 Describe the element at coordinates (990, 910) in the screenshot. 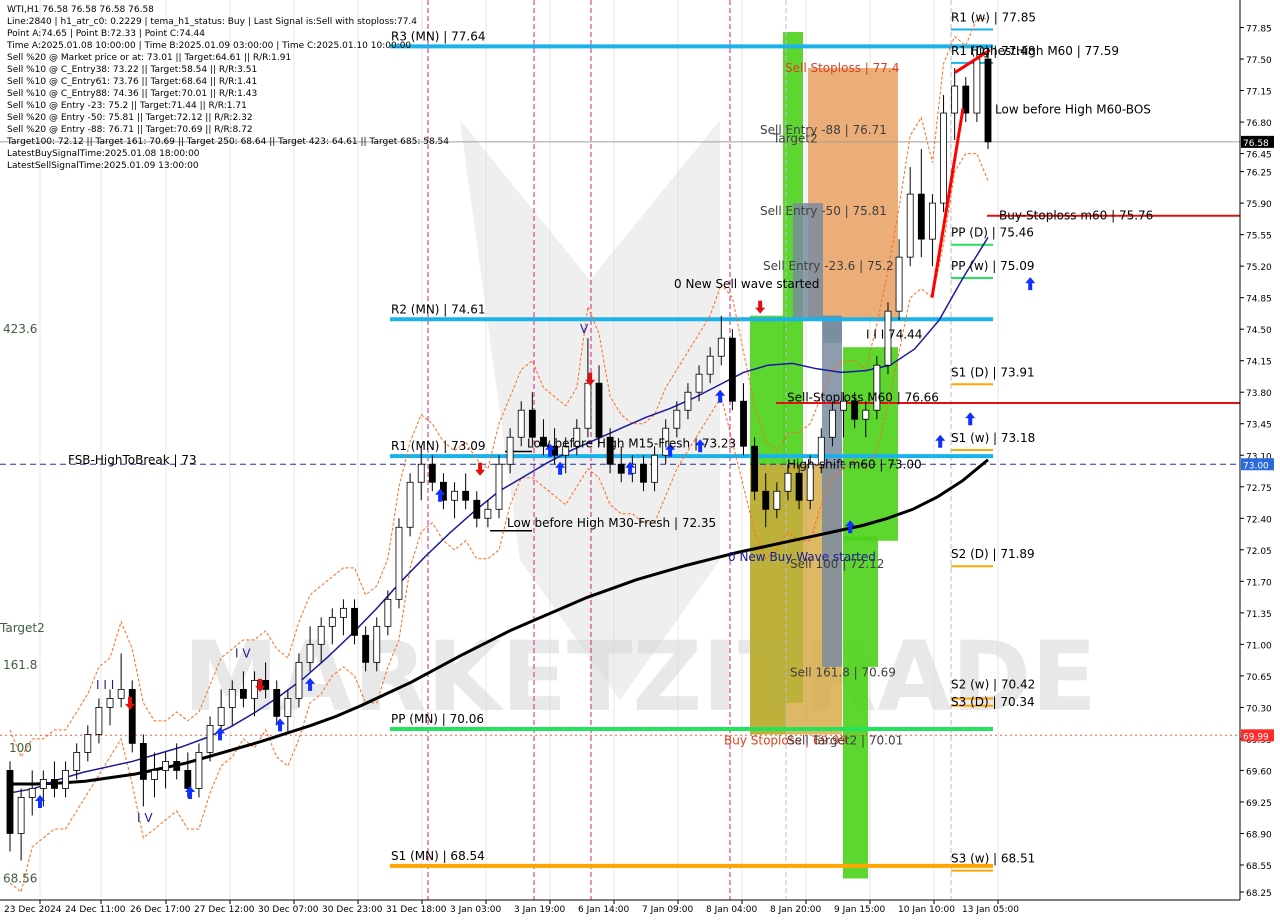

I see `x-tick-label: 13 Jan 05:00` at that location.